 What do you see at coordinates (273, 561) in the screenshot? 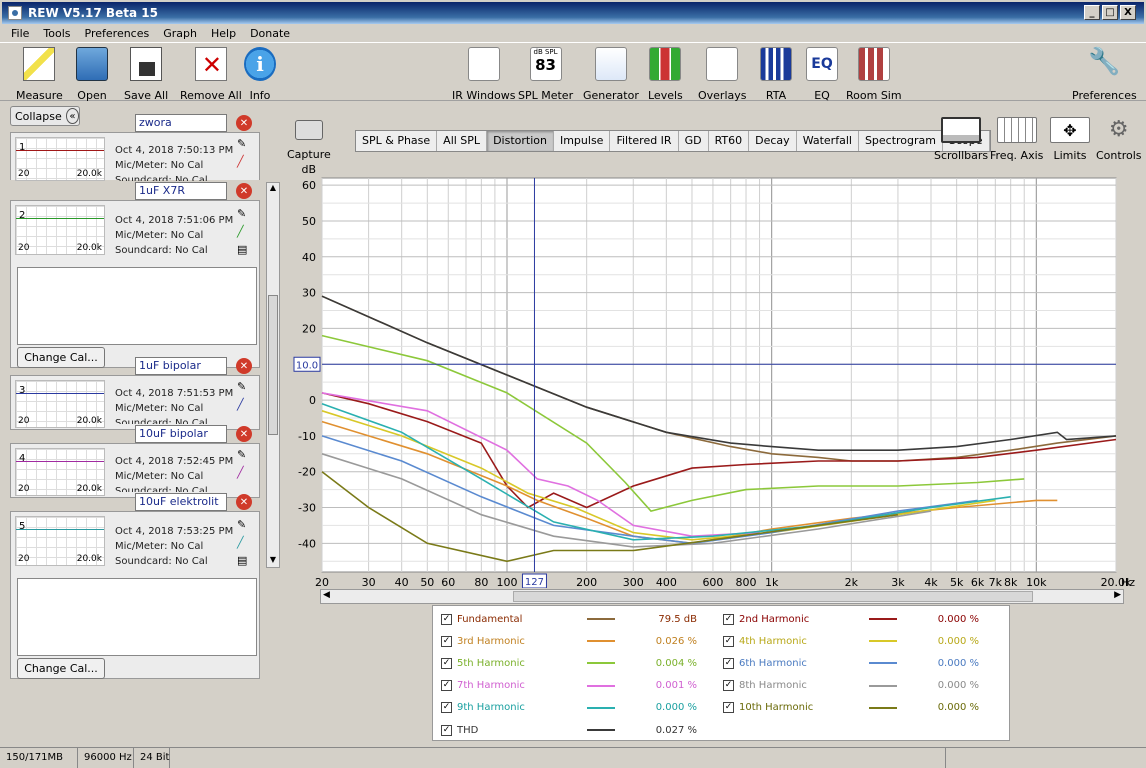
I see `scroll-down-icon: ▼` at bounding box center [273, 561].